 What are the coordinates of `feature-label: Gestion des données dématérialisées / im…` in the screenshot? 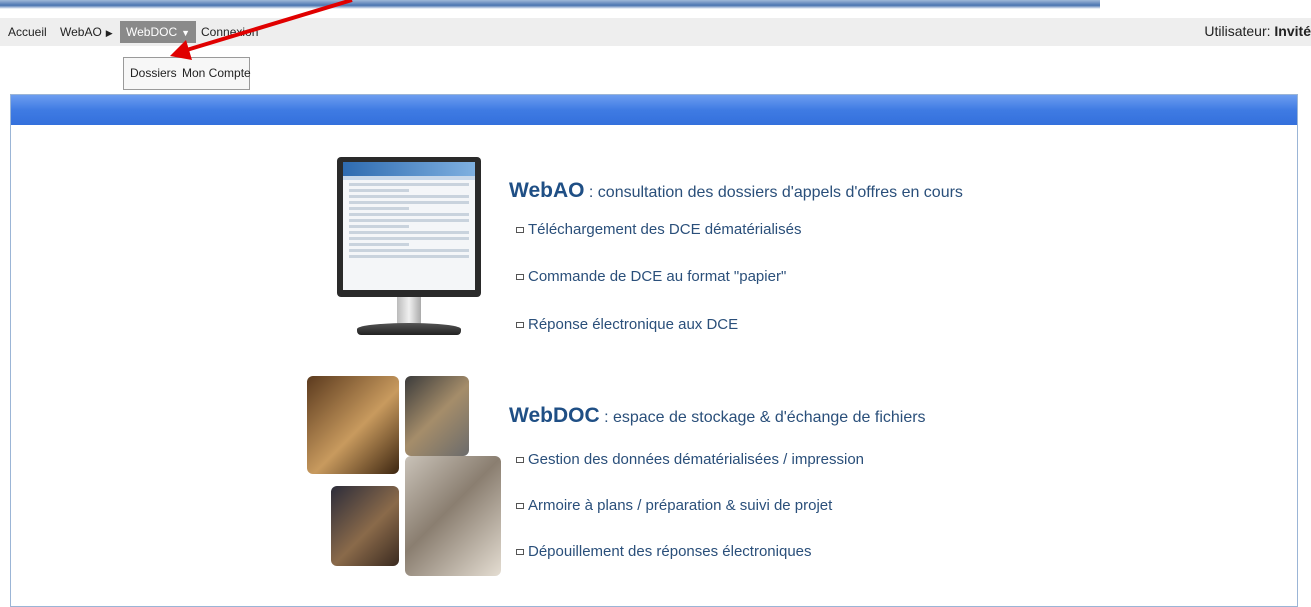 It's located at (696, 459).